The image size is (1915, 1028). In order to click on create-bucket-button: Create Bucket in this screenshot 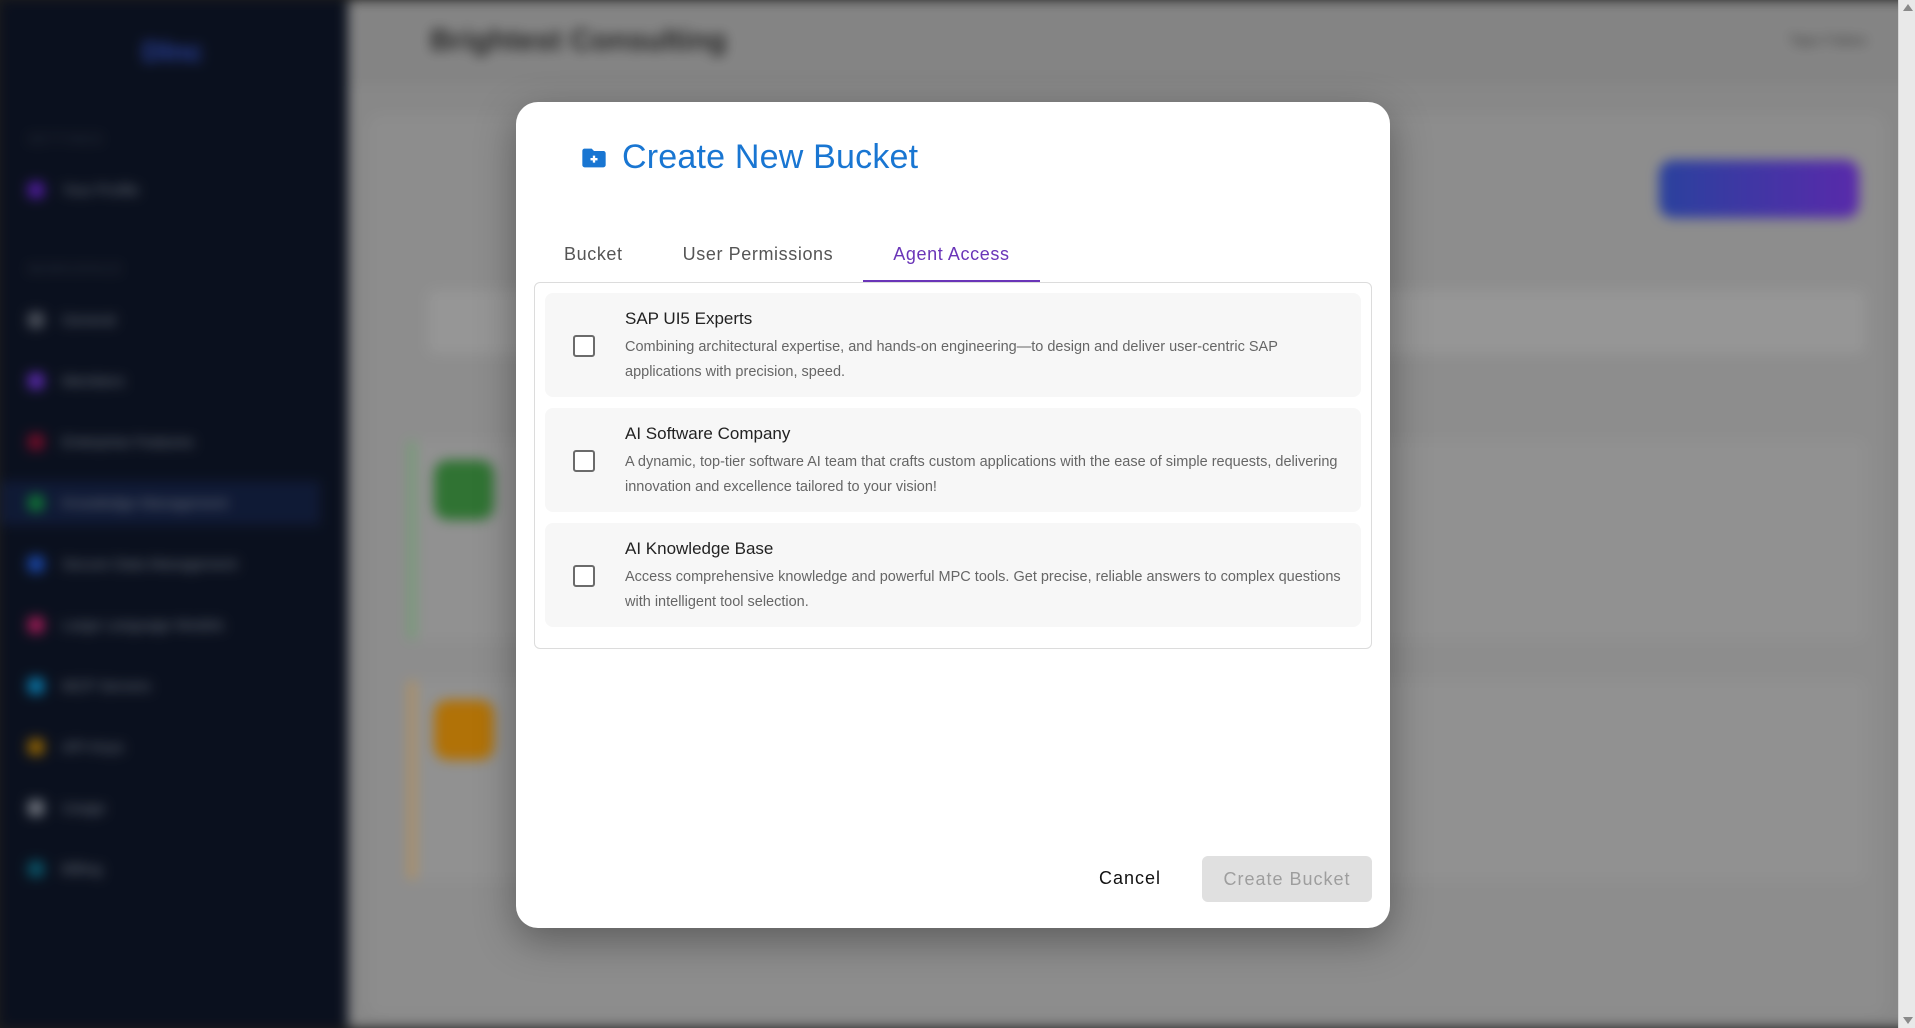, I will do `click(1287, 879)`.